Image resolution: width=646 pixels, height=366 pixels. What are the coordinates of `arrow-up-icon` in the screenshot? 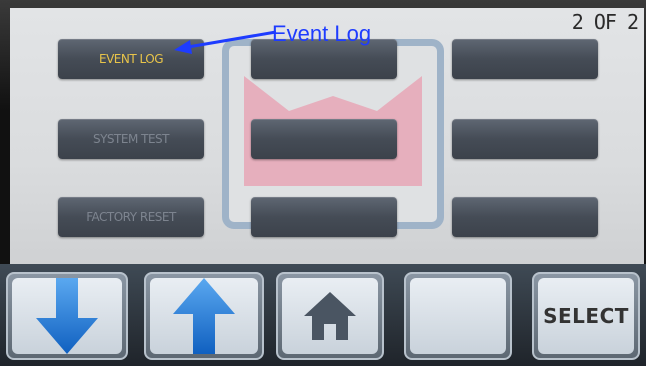 It's located at (204, 316).